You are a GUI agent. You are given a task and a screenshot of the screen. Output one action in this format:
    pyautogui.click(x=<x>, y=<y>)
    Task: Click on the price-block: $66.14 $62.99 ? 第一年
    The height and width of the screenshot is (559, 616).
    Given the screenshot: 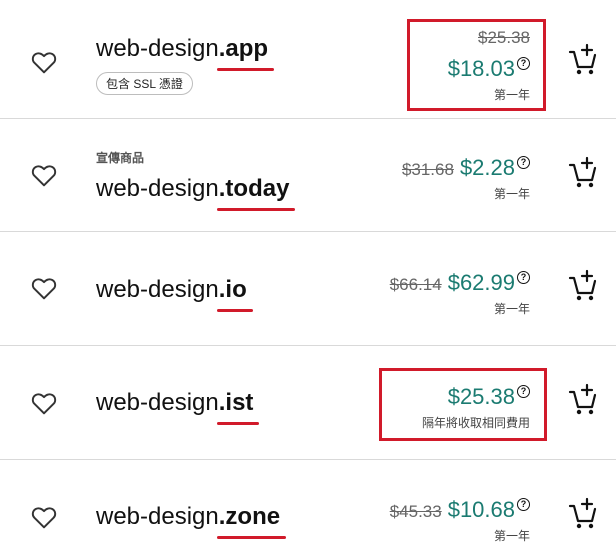 What is the action you would take?
    pyautogui.click(x=460, y=293)
    